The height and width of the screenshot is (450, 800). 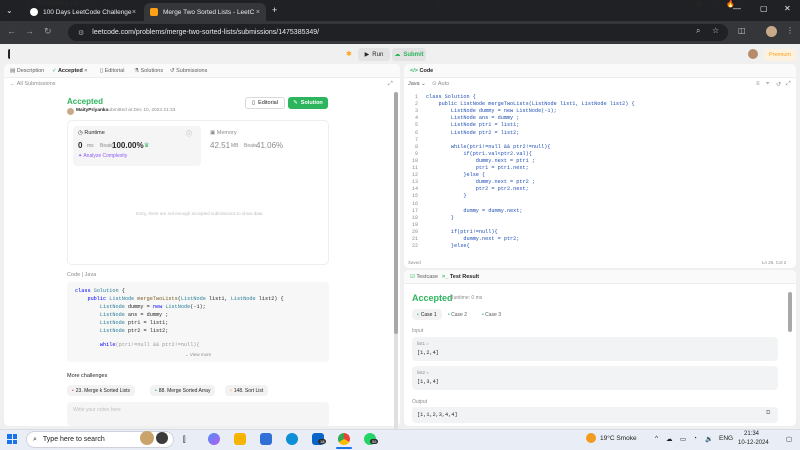 I want to click on case-2-tab: • Case 2, so click(x=457, y=315).